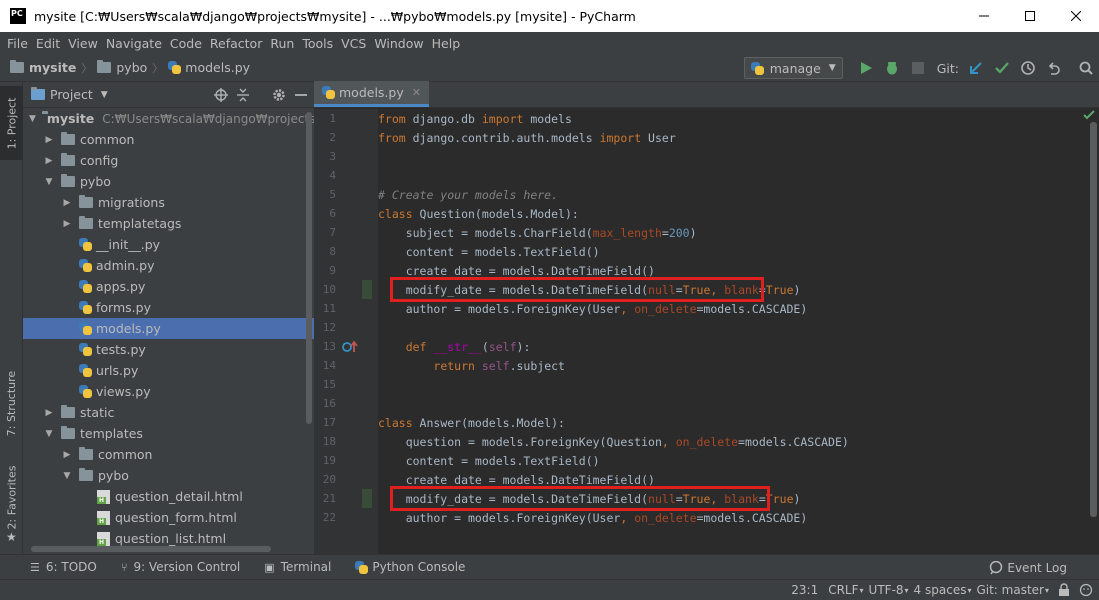 This screenshot has height=600, width=1099. Describe the element at coordinates (1046, 590) in the screenshot. I see `chevron-down-icon: ▾` at that location.